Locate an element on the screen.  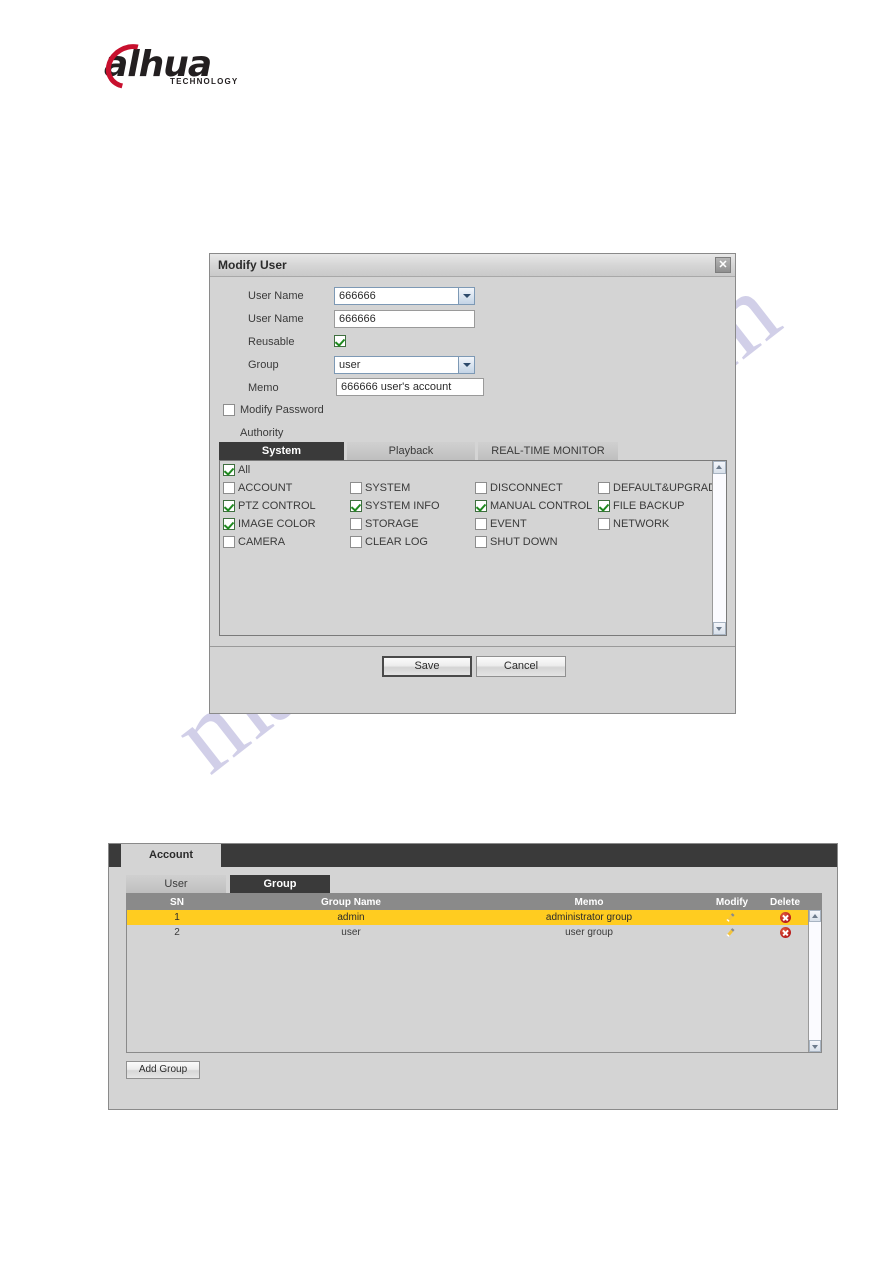
tab-playback: Playback is located at coordinates (411, 451).